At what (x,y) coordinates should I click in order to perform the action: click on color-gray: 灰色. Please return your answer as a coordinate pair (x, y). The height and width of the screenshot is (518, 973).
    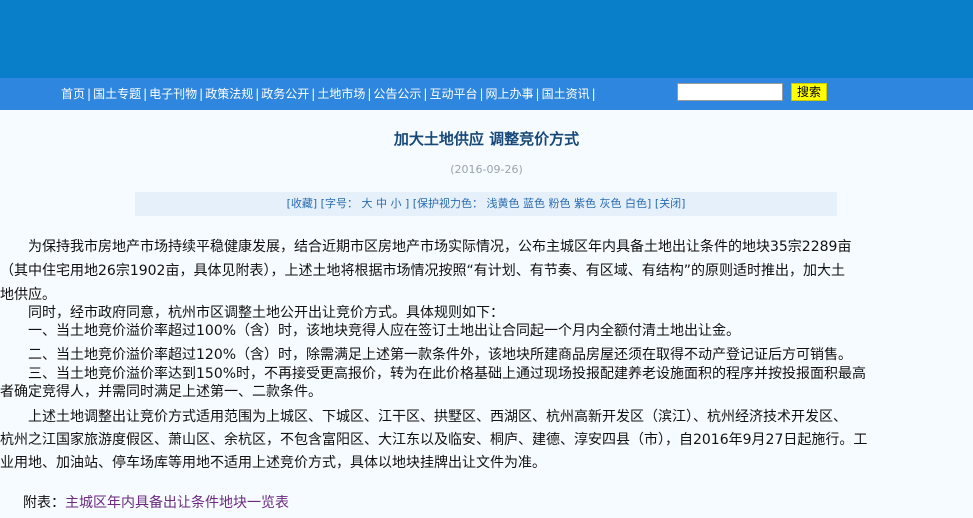
    Looking at the image, I should click on (611, 203).